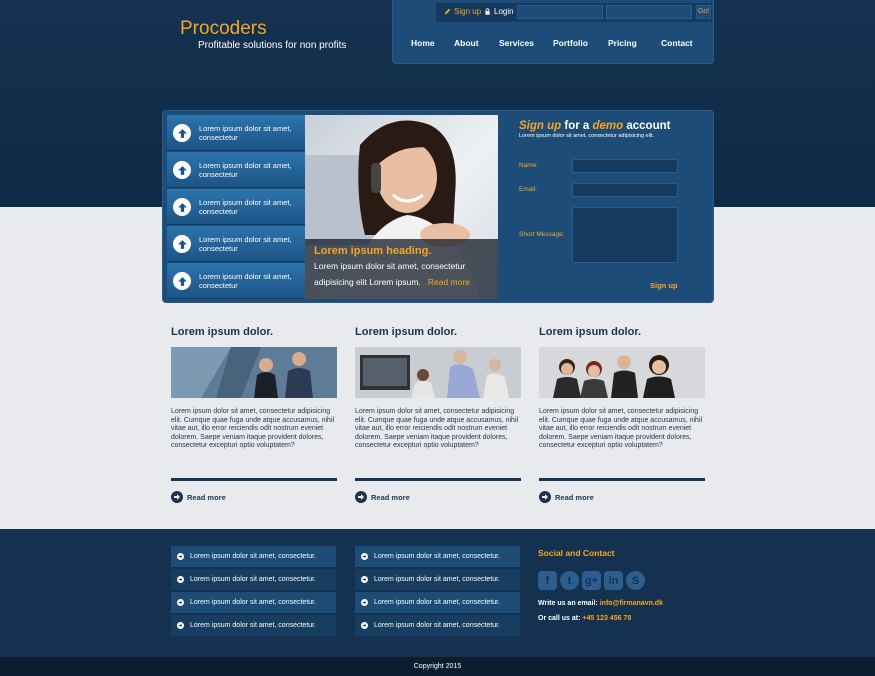 This screenshot has height=676, width=875. I want to click on phone-label: Or call us at:, so click(560, 618).